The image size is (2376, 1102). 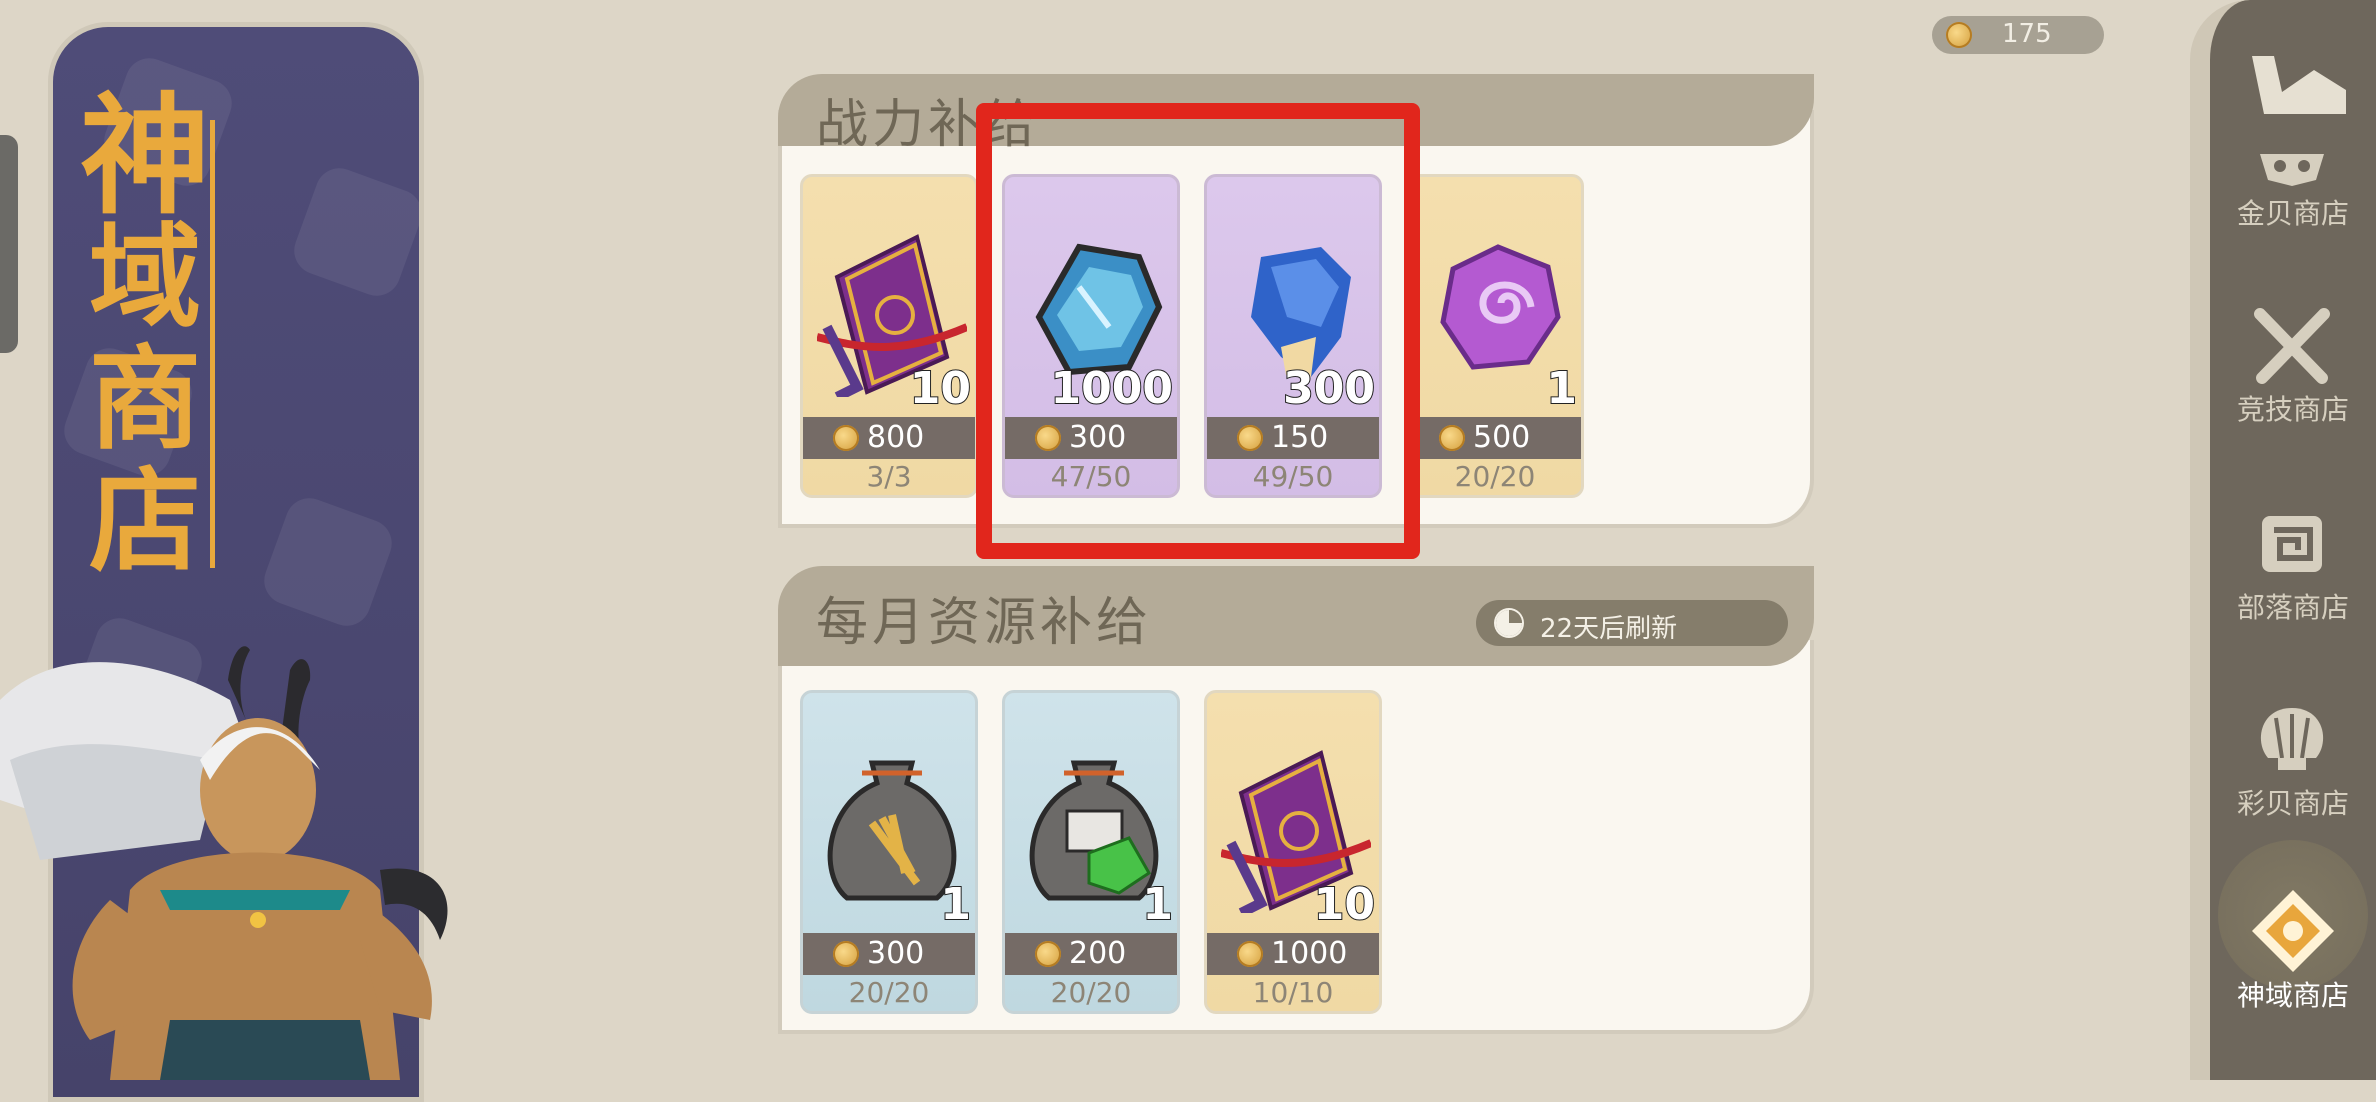 I want to click on item-price: 1000, so click(x=1293, y=954).